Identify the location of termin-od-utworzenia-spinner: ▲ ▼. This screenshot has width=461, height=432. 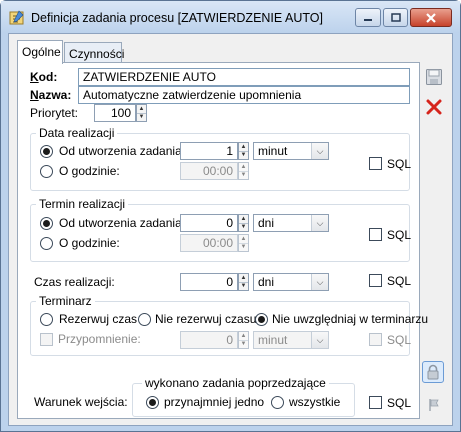
(243, 223).